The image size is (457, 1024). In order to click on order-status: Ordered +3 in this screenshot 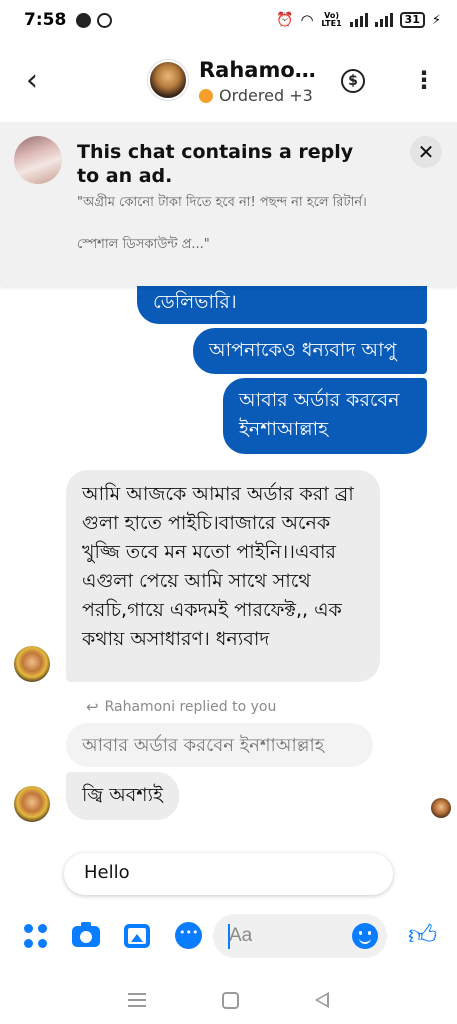, I will do `click(256, 95)`.